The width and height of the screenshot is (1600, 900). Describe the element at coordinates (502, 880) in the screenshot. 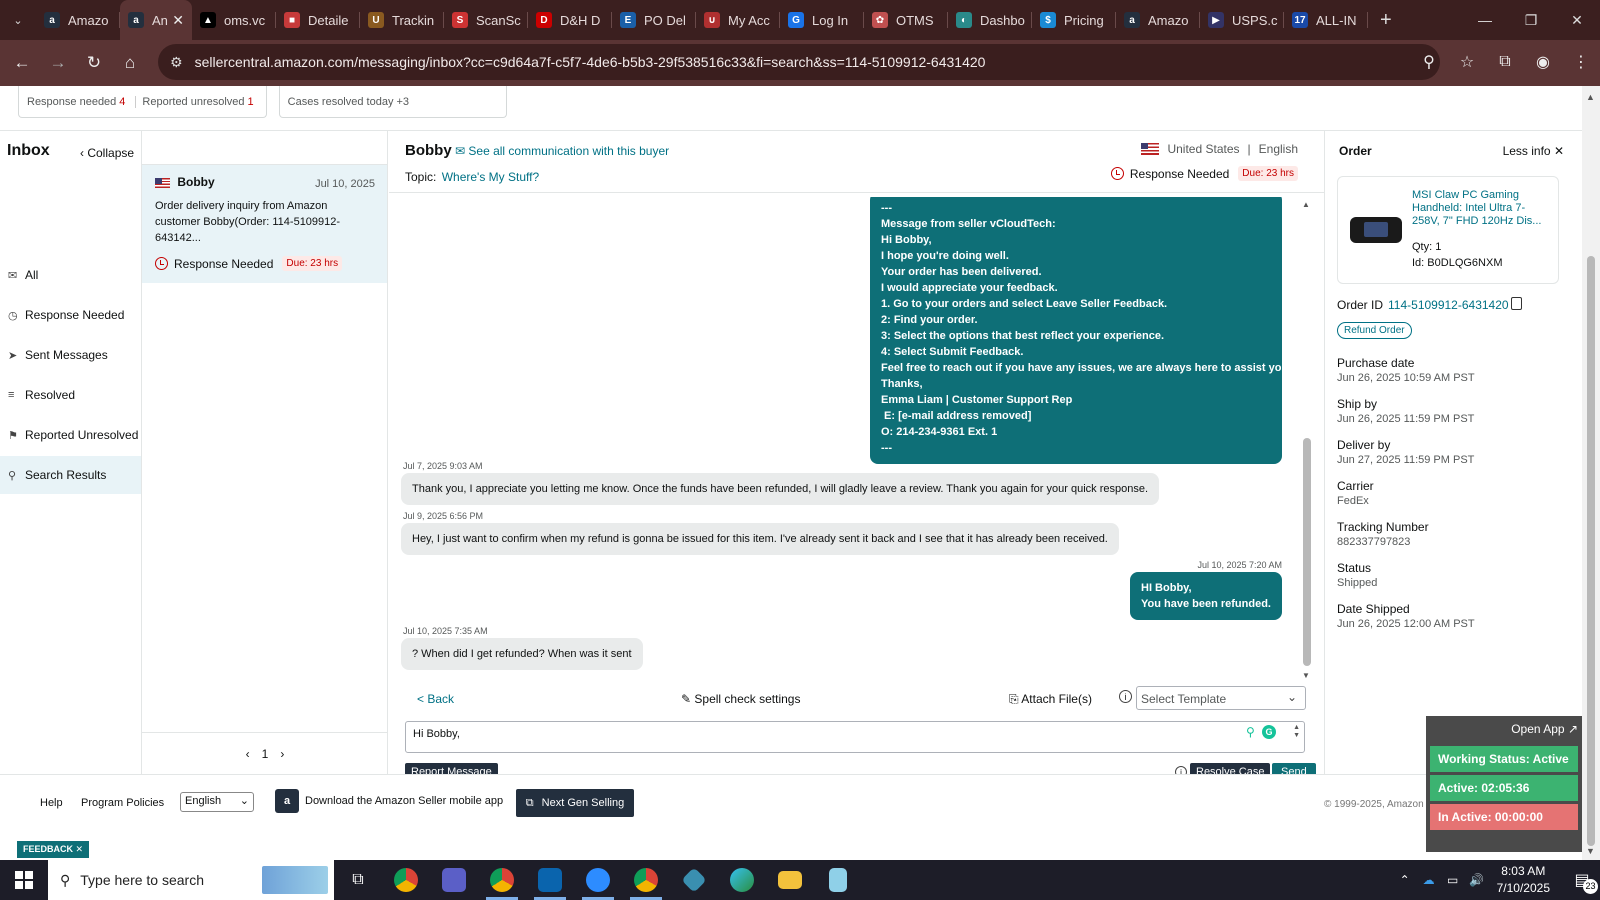

I see `chrome-profile-icon` at that location.